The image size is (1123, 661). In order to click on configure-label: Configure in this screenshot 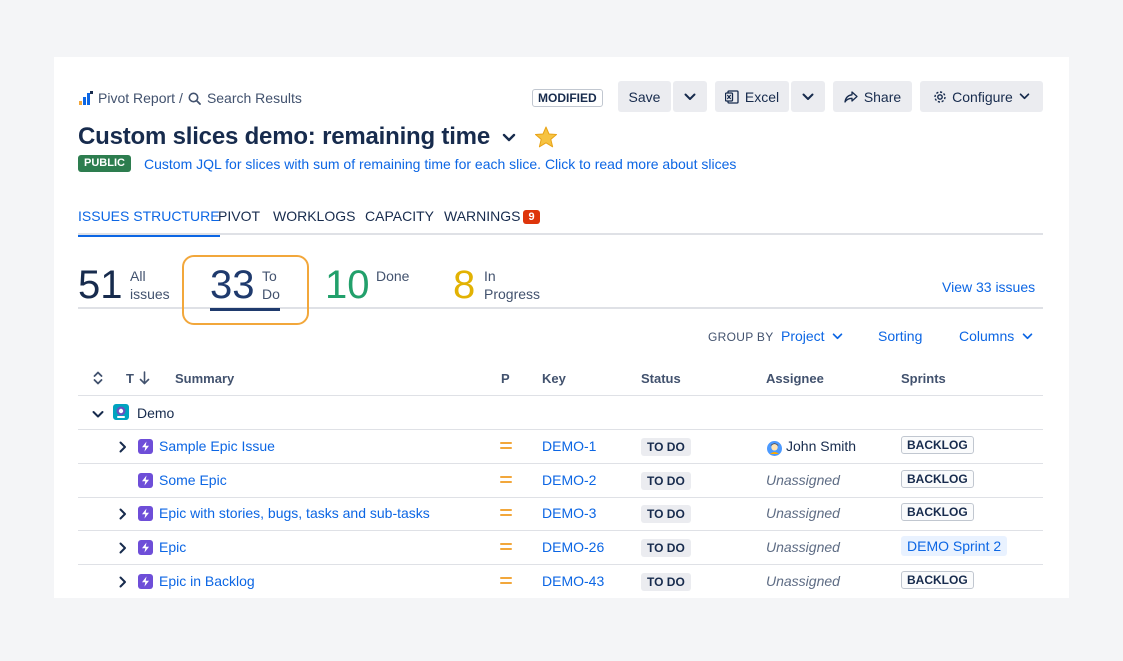, I will do `click(982, 96)`.